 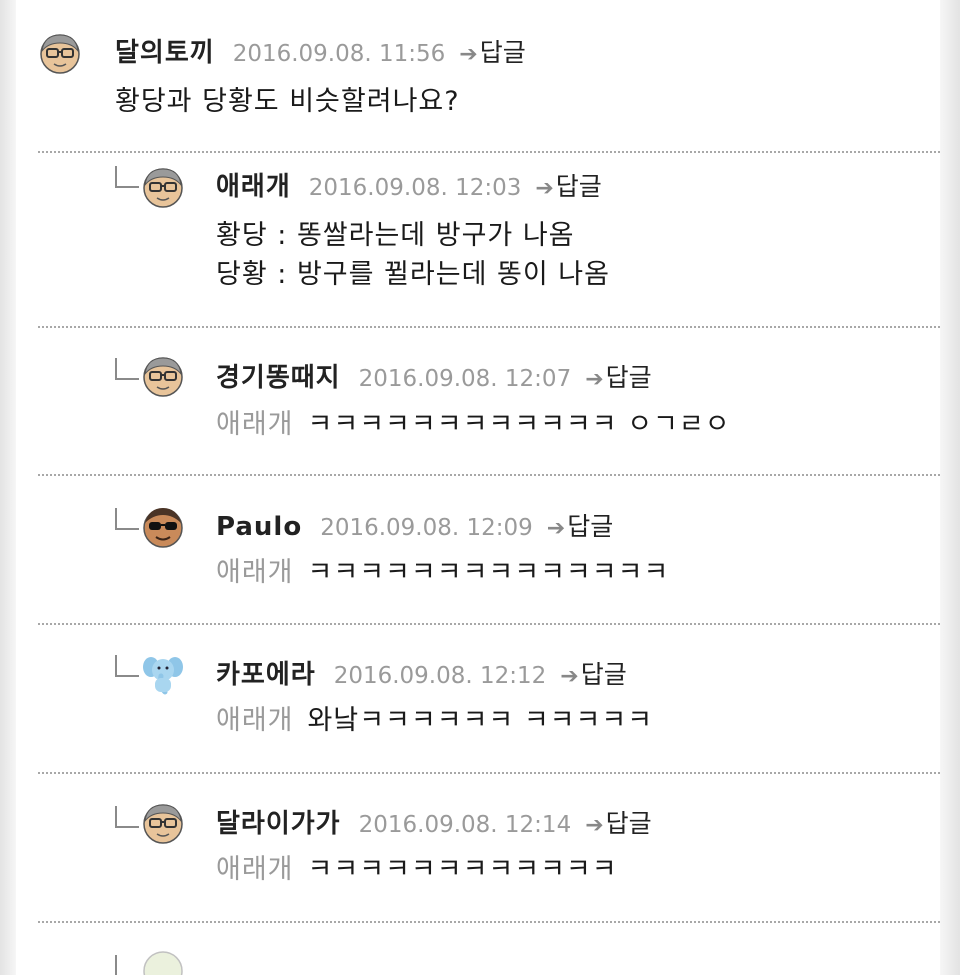 I want to click on comment-text: ㅋㅋㅋㅋㅋㅋㅋㅋㅋㅋㅋㅋ ㅇㄱㄹㅇ, so click(x=519, y=424).